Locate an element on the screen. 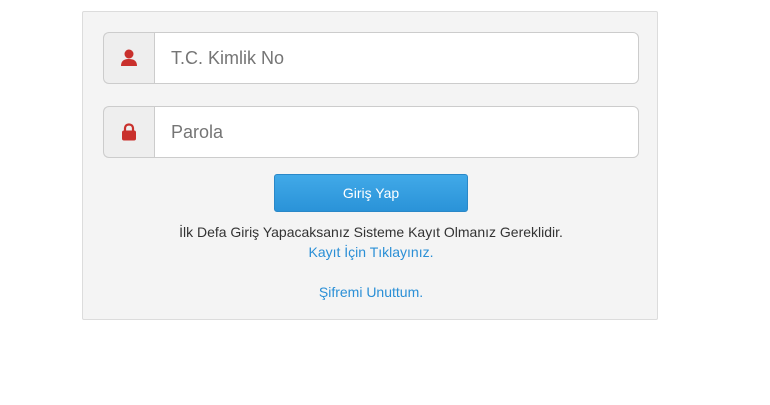  forgot-password-link: Şifremi Unuttum. is located at coordinates (371, 292).